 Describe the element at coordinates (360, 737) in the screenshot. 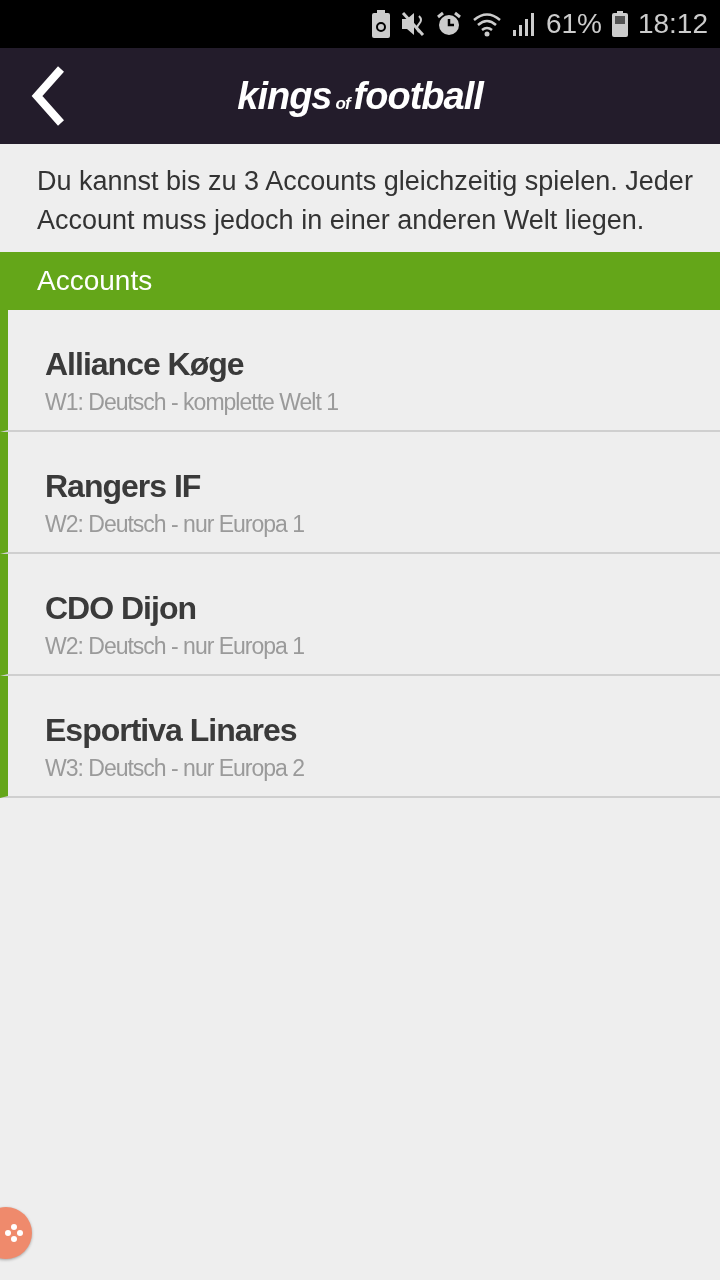

I see `account-row: Esportiva Linares W3: Deutsch - nur Europa 2` at that location.